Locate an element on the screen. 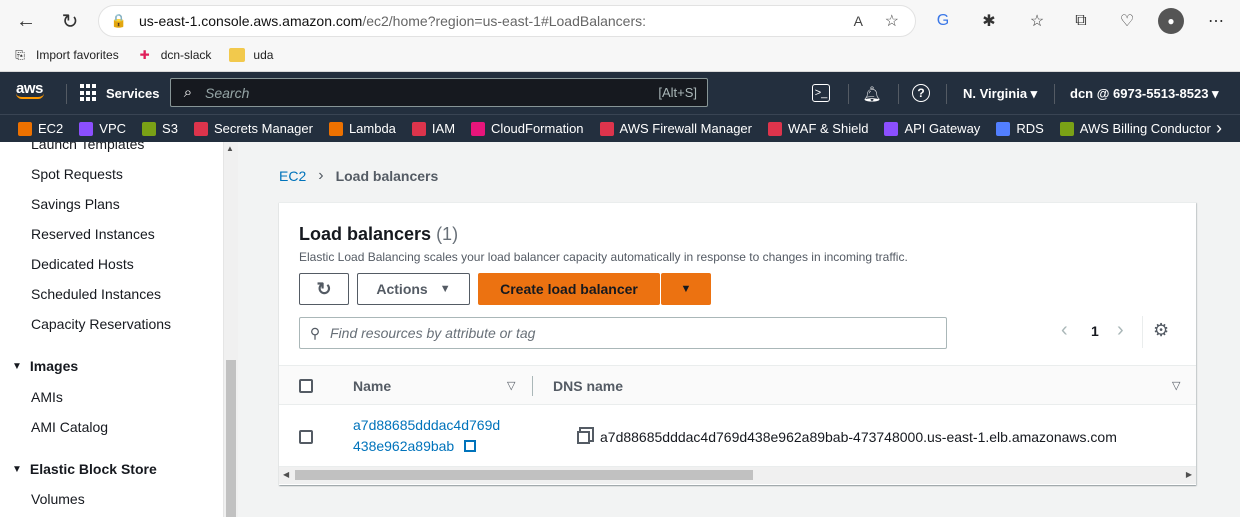 This screenshot has height=517, width=1240. sidebar-item-capacity-reservations: Capacity Reservations is located at coordinates (101, 324).